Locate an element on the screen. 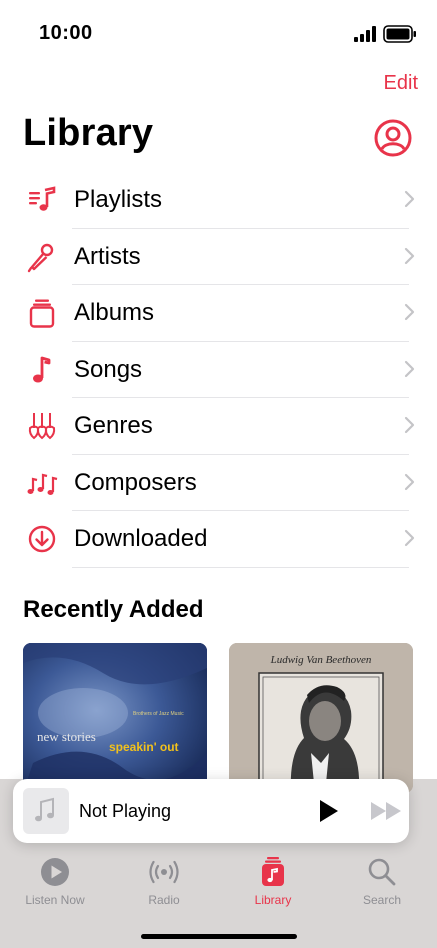 This screenshot has width=437, height=948. library-item-albums: Albums is located at coordinates (218, 313).